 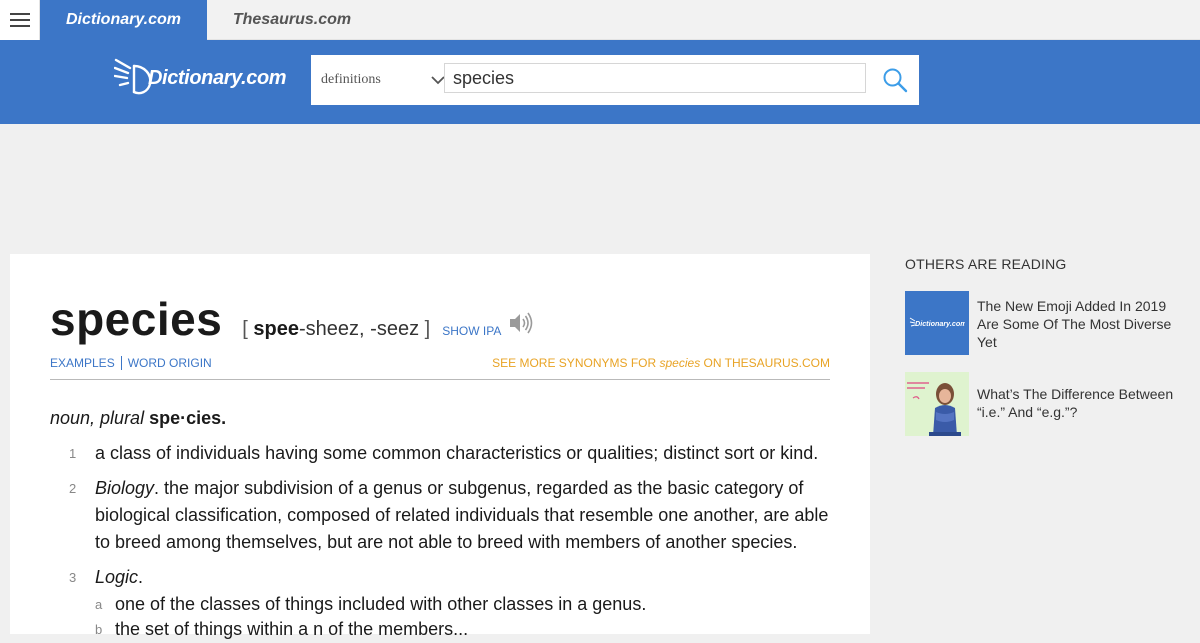 What do you see at coordinates (521, 323) in the screenshot?
I see `speaker-icon` at bounding box center [521, 323].